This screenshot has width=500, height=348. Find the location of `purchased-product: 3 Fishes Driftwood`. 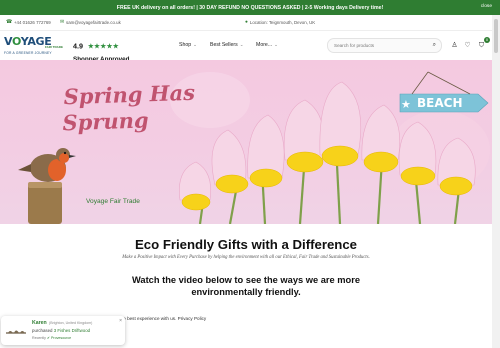

purchased-product: 3 Fishes Driftwood is located at coordinates (72, 330).